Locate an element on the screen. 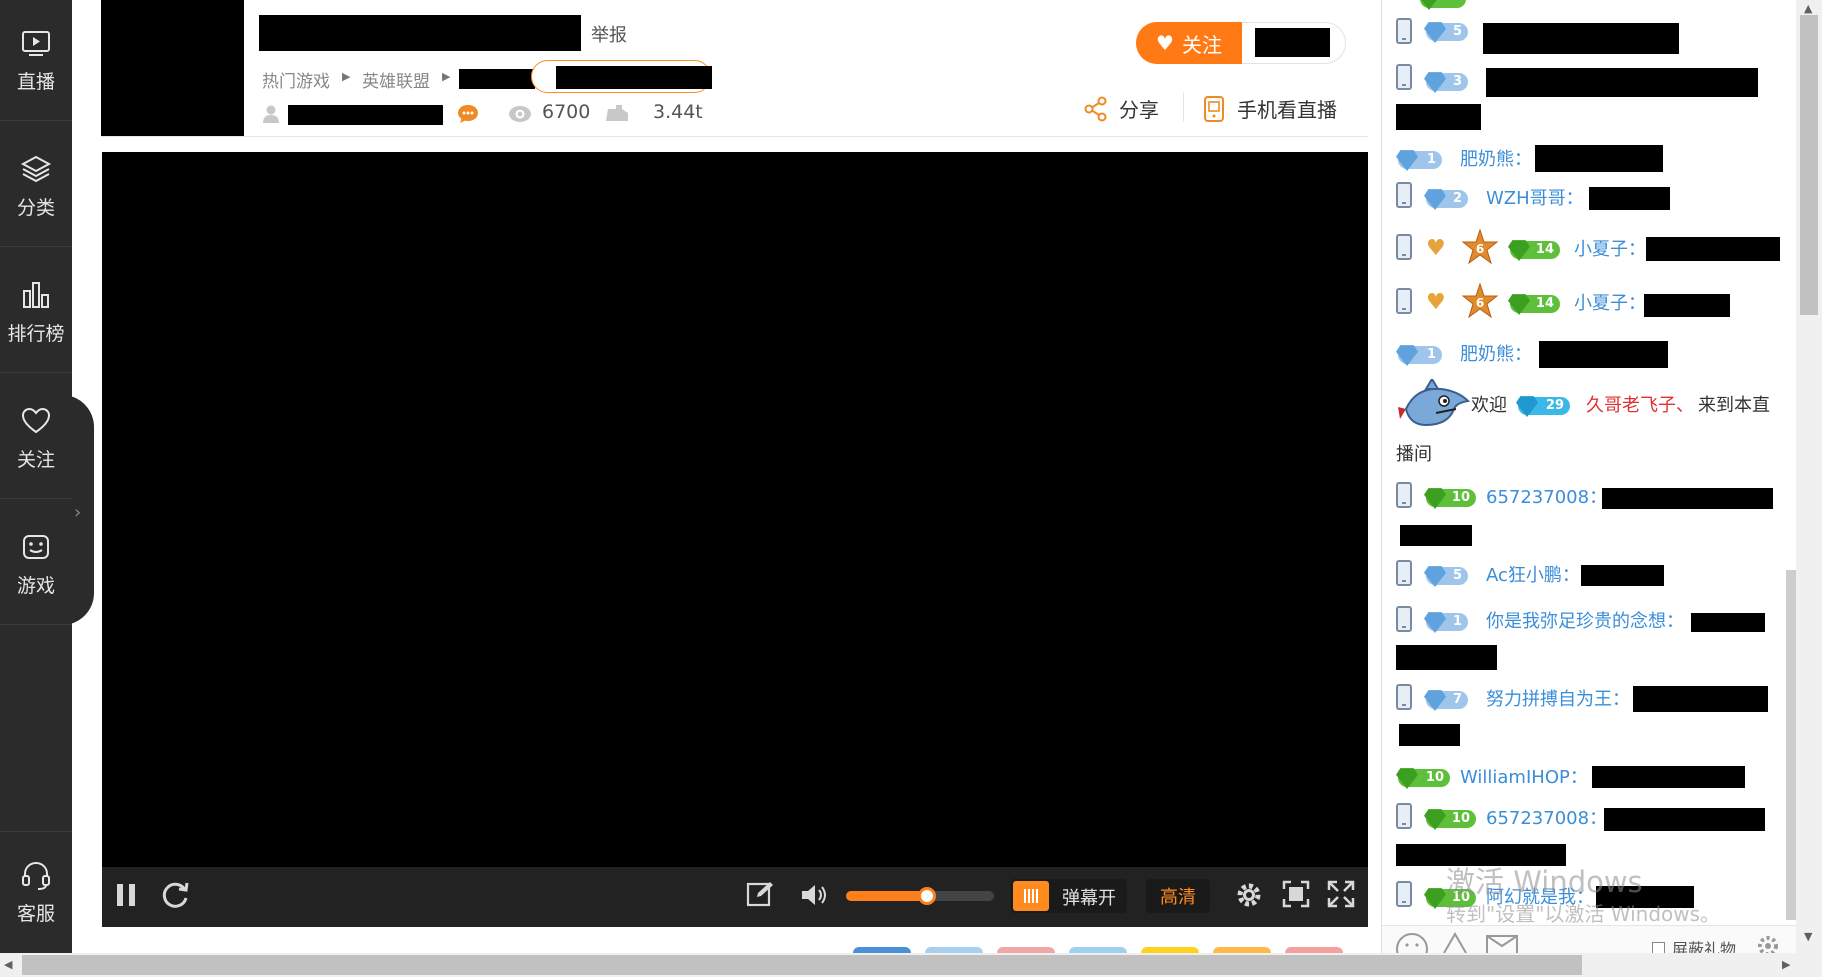  font-style-icon is located at coordinates (1455, 942).